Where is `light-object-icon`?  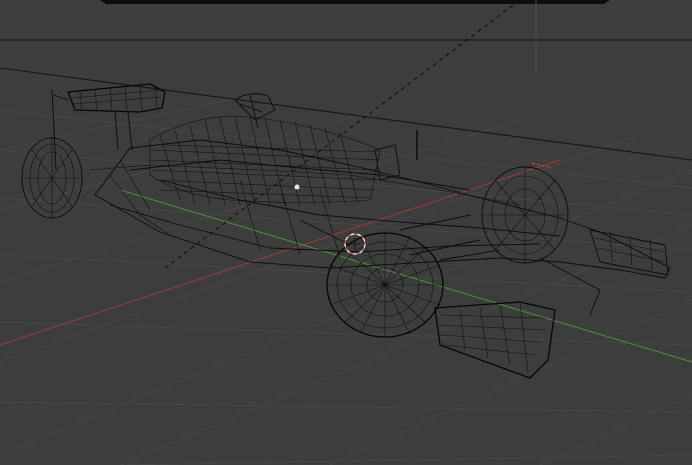 light-object-icon is located at coordinates (297, 187).